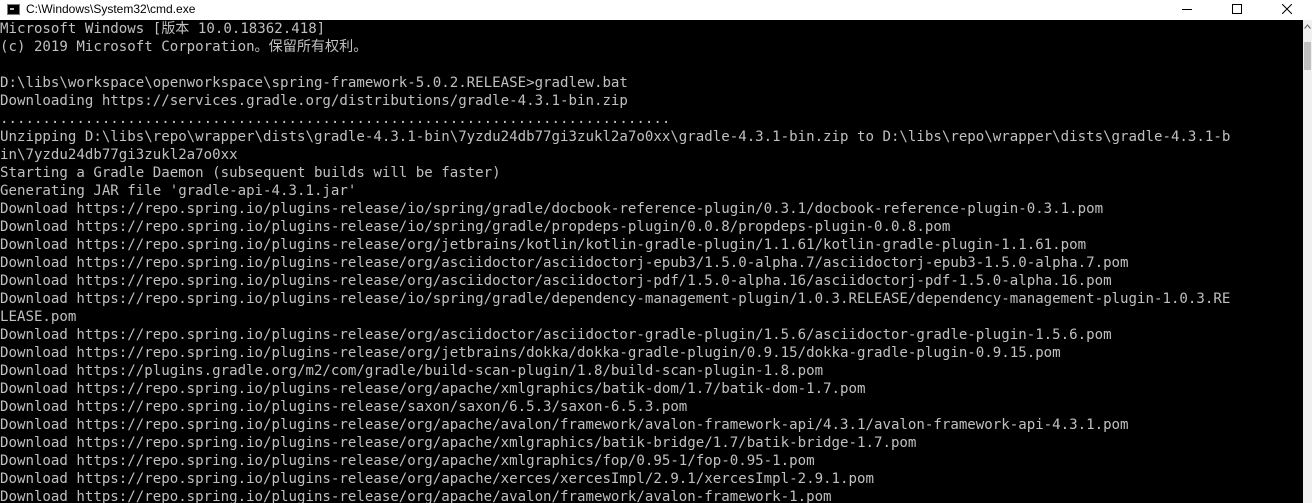  What do you see at coordinates (1307, 56) in the screenshot?
I see `scrollbar-thumb` at bounding box center [1307, 56].